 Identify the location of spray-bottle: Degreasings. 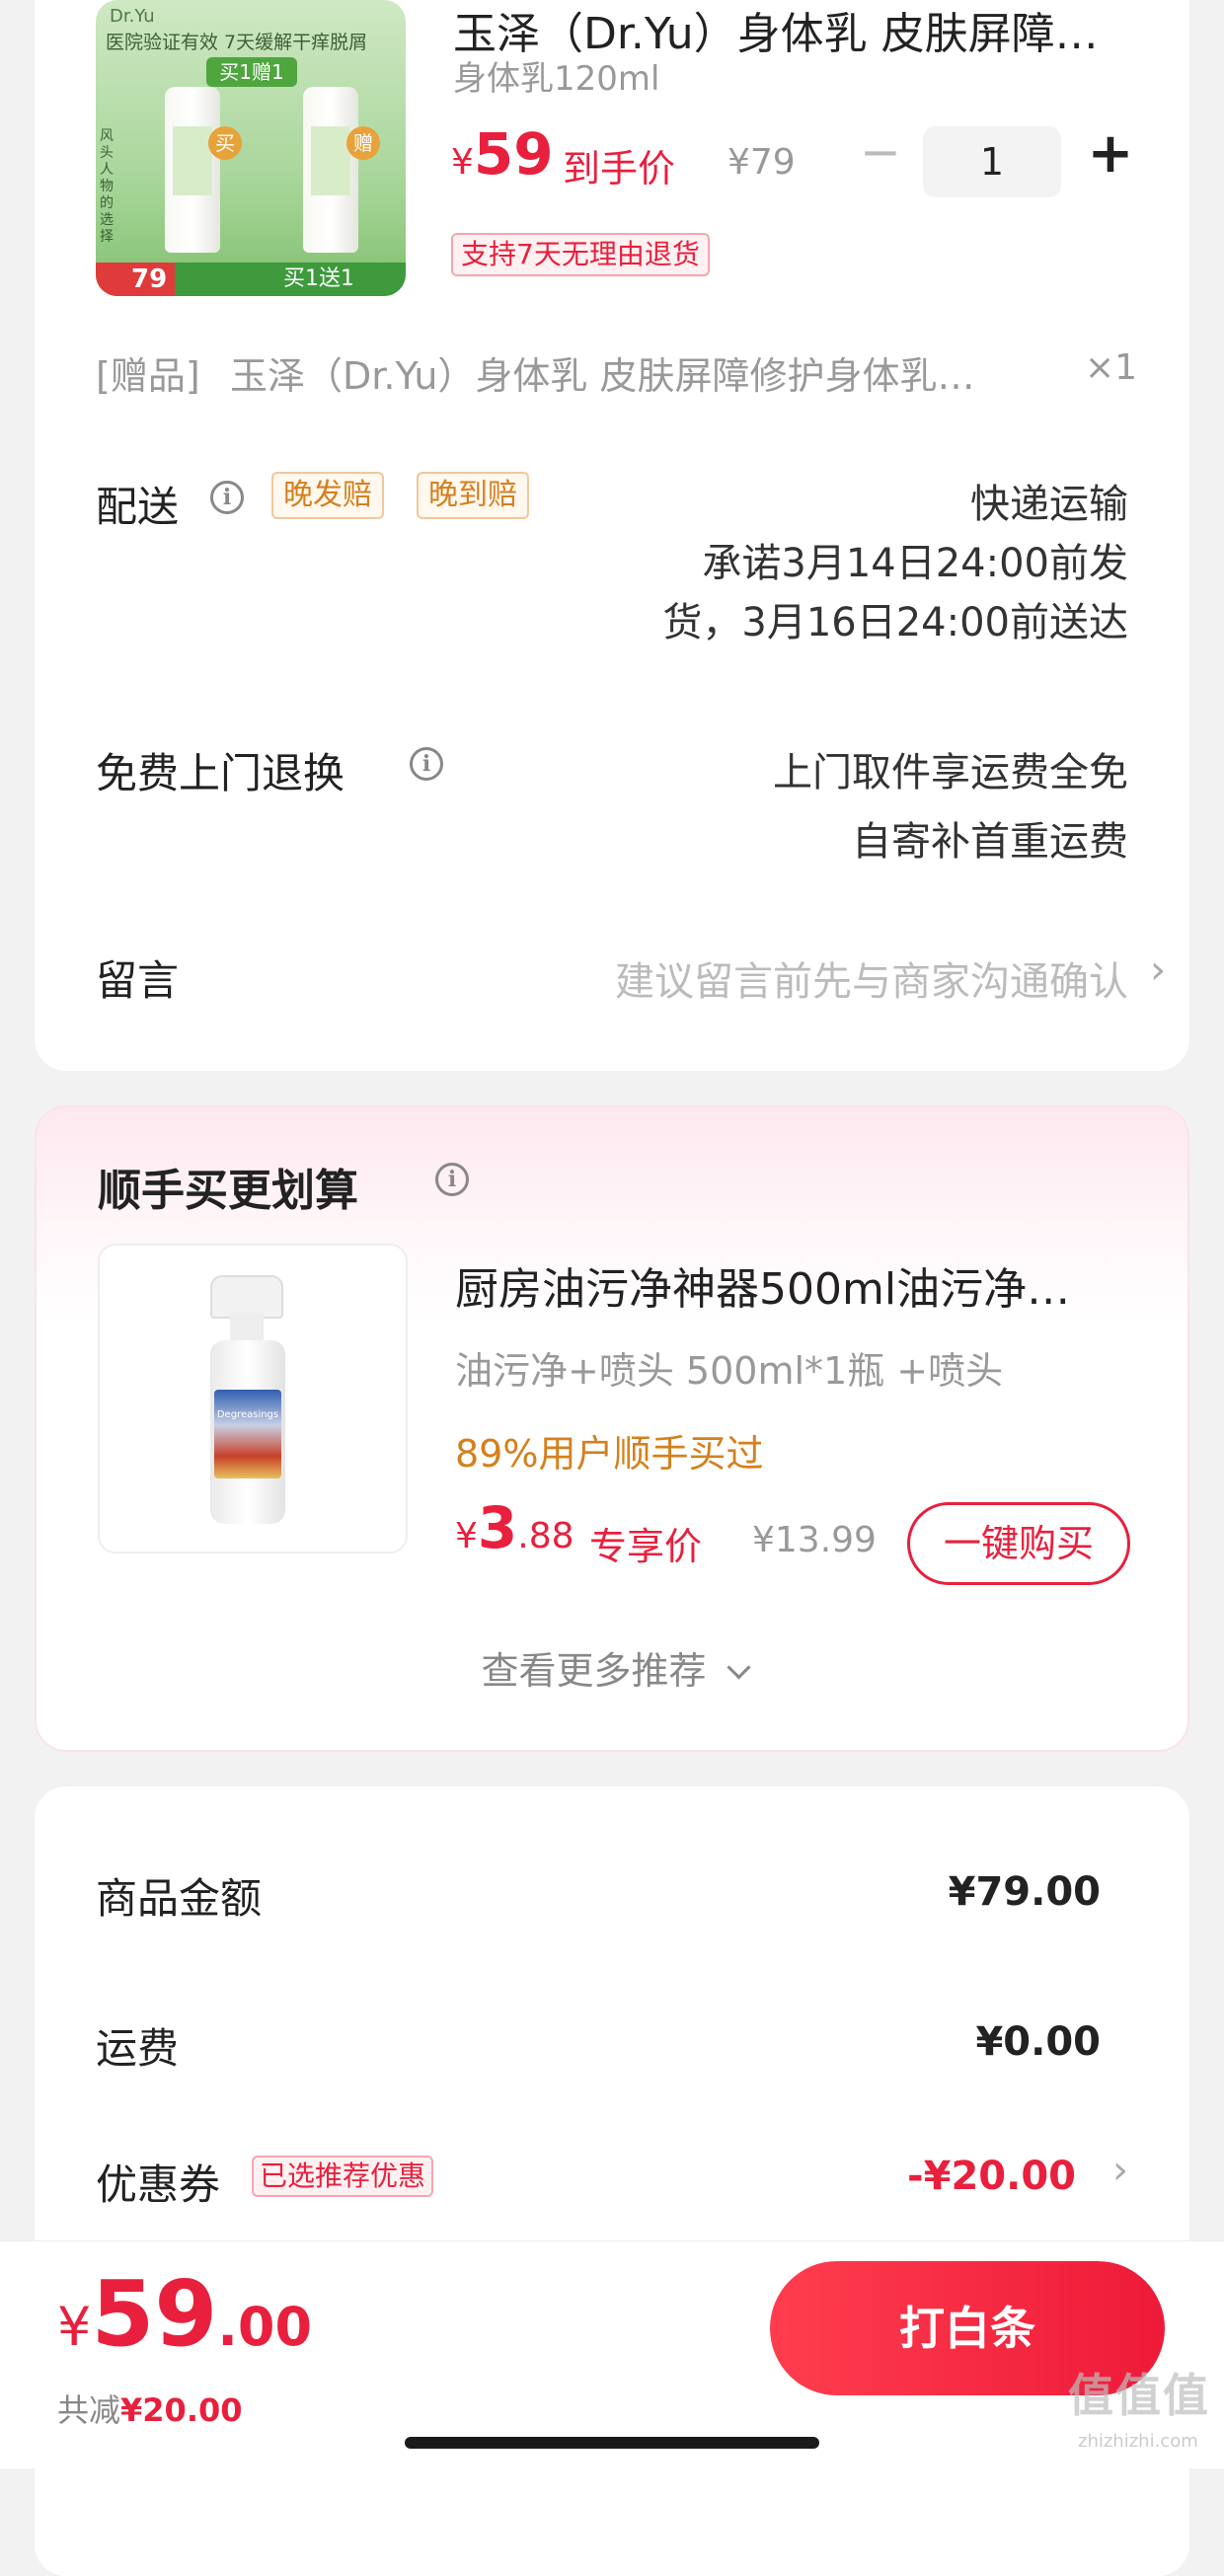
(247, 1432).